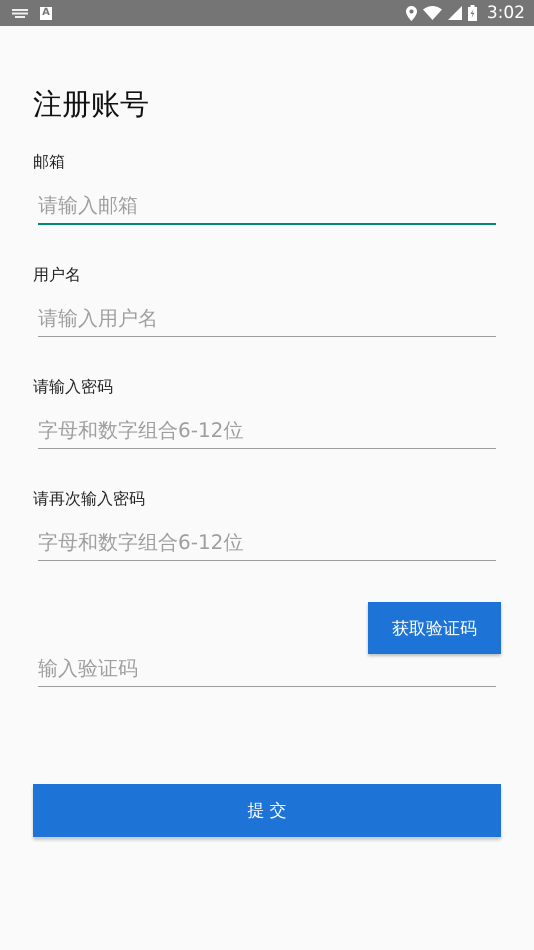 This screenshot has height=950, width=534. Describe the element at coordinates (411, 13) in the screenshot. I see `location-icon` at that location.